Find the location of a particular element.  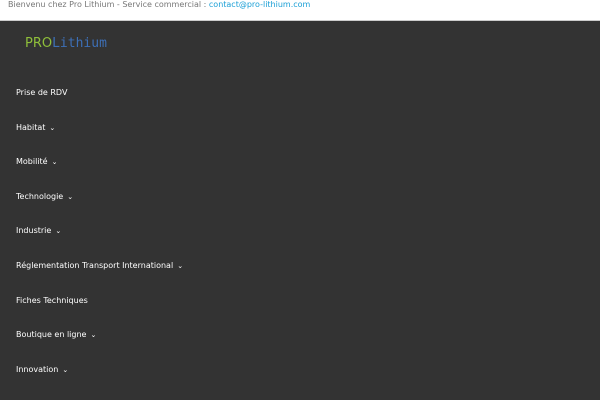

nav-item: Réglementation Transport International ⌄ is located at coordinates (99, 274).